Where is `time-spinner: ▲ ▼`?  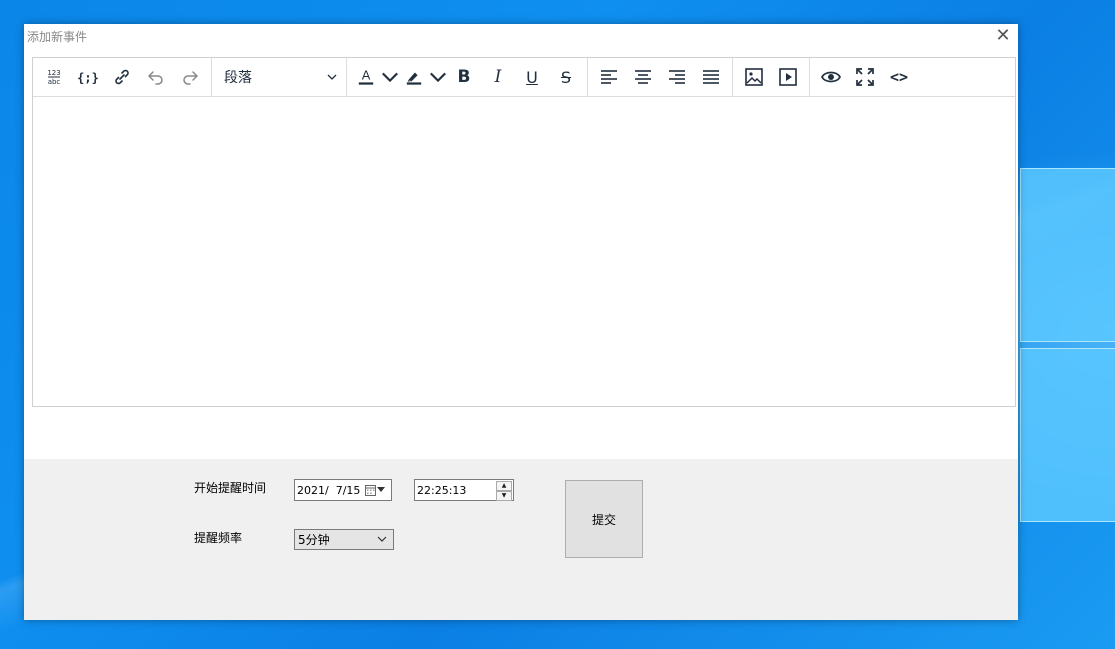
time-spinner: ▲ ▼ is located at coordinates (504, 491).